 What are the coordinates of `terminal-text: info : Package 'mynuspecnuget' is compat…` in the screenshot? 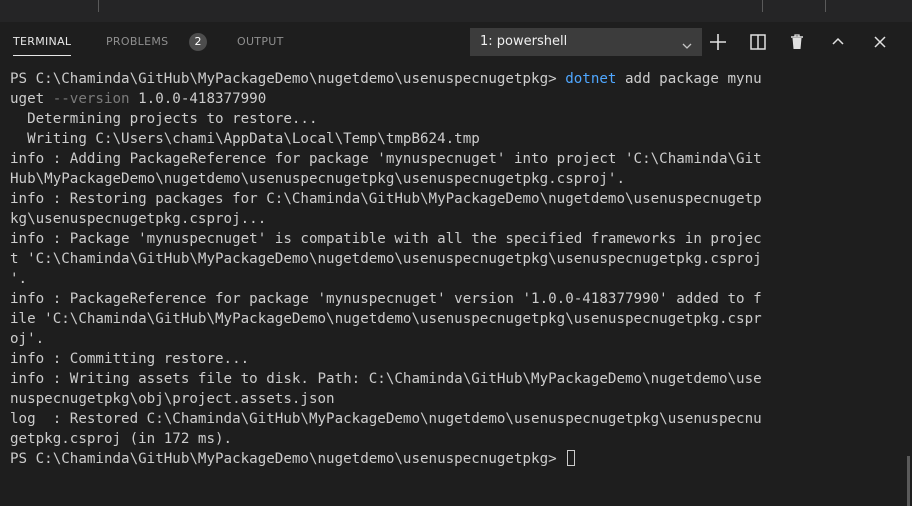 It's located at (386, 239).